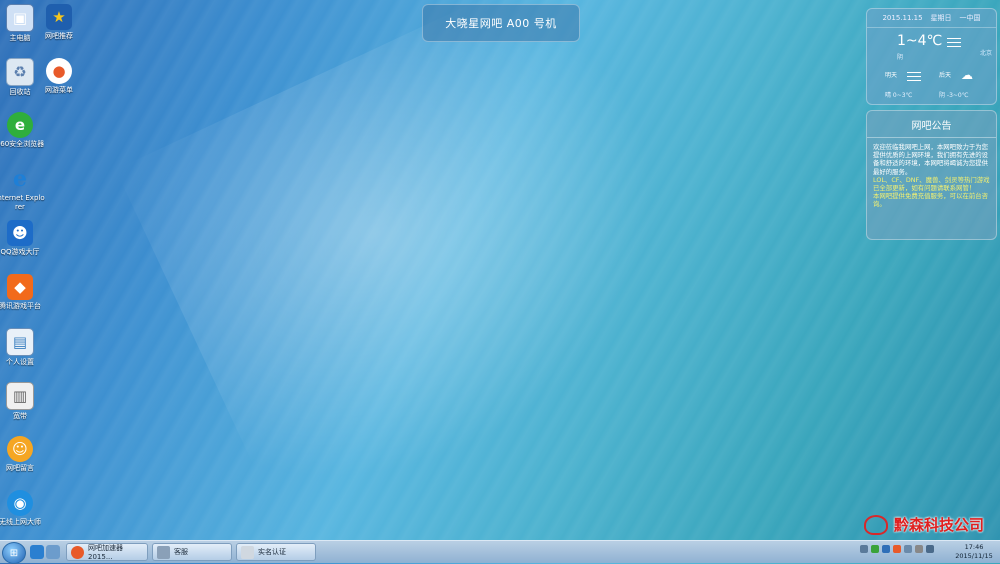 The height and width of the screenshot is (564, 1000). What do you see at coordinates (77, 552) in the screenshot?
I see `game-menu-icon` at bounding box center [77, 552].